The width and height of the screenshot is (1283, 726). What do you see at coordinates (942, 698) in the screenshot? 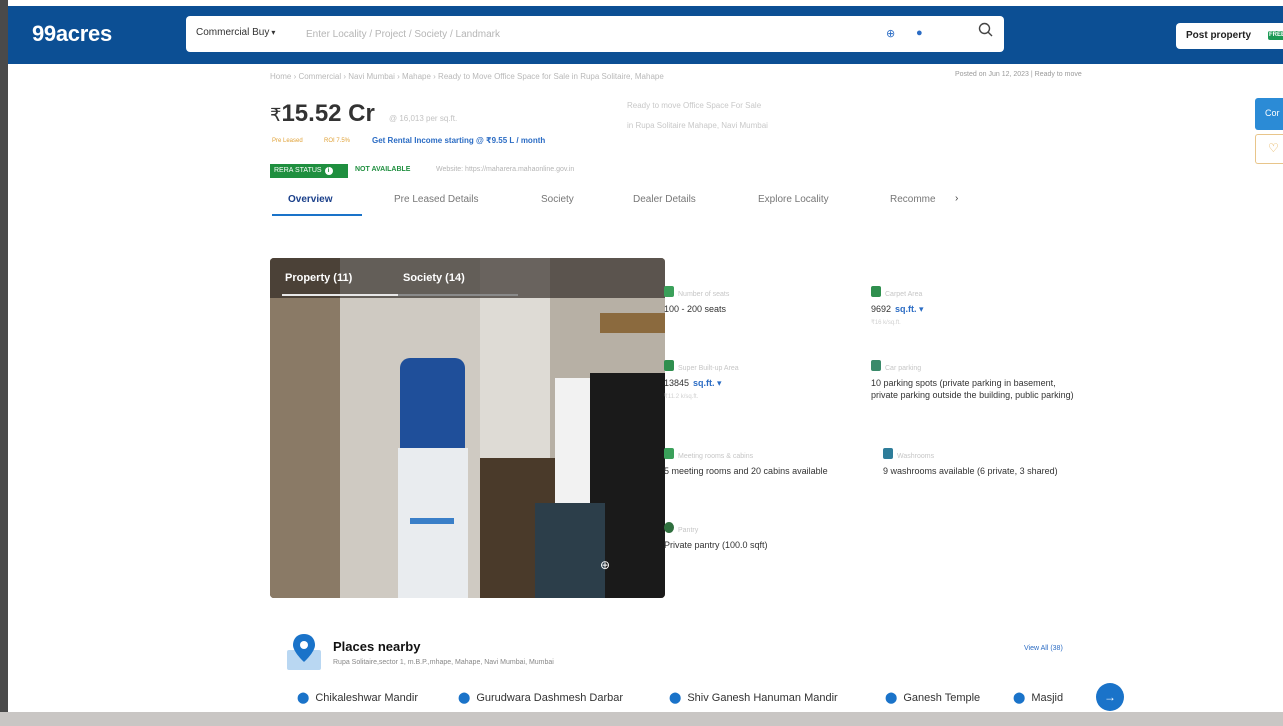
I see `place-name: Ganesh Temple` at bounding box center [942, 698].